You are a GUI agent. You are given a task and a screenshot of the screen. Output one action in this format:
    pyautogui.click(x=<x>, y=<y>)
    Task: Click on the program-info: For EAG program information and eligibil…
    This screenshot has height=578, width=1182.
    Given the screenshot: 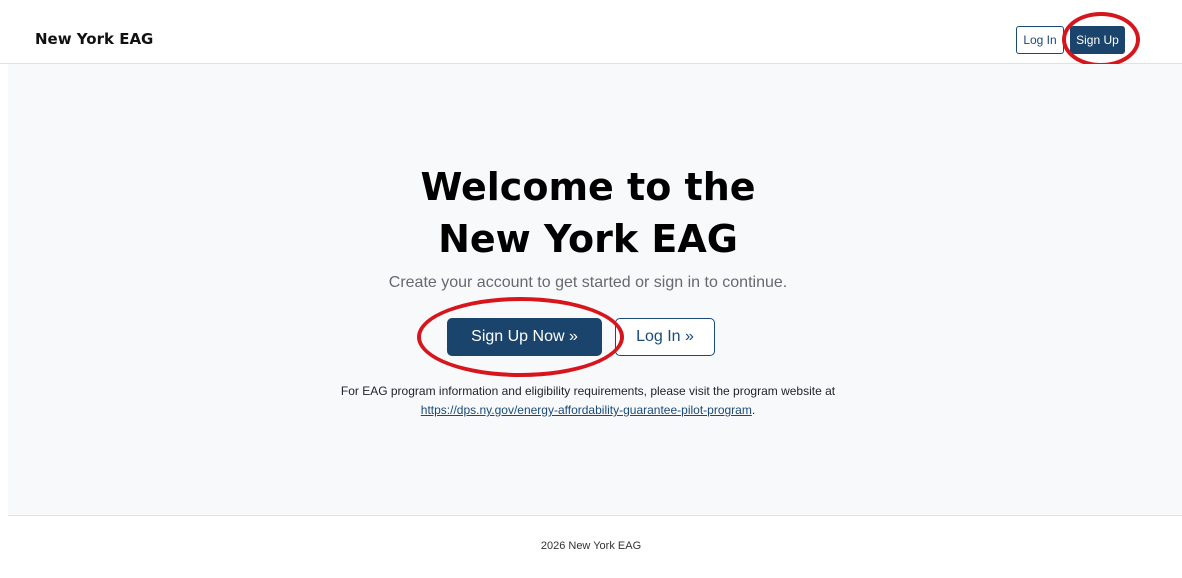 What is the action you would take?
    pyautogui.click(x=588, y=401)
    